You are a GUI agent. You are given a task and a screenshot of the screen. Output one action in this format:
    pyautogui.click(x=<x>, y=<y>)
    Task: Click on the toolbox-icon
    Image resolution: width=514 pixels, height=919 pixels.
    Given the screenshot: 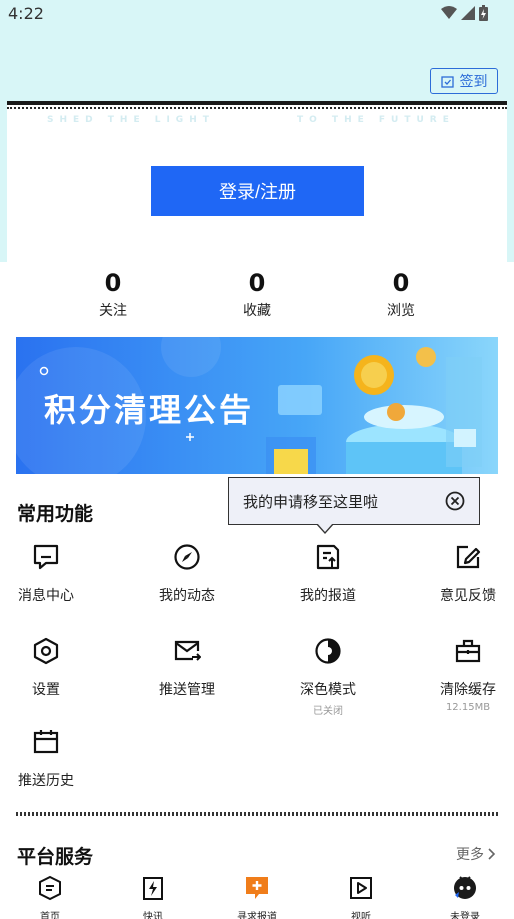 What is the action you would take?
    pyautogui.click(x=468, y=651)
    